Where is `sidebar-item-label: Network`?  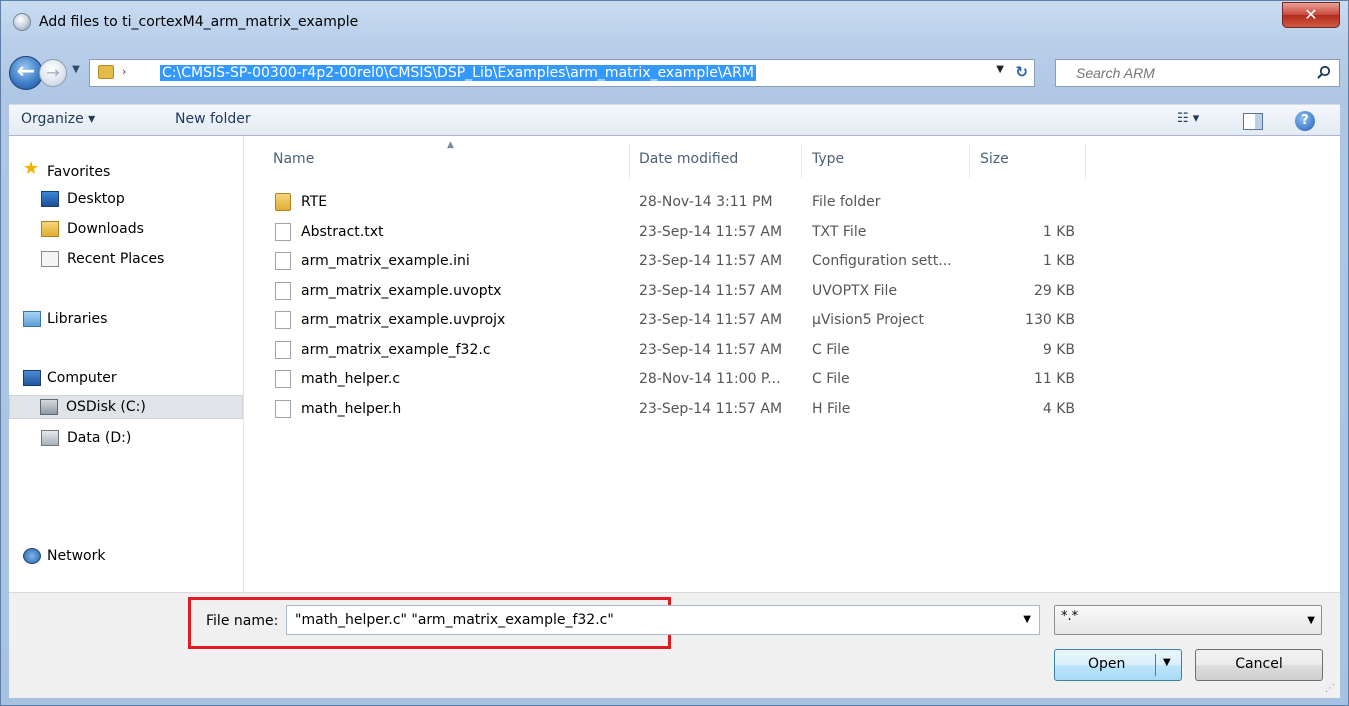
sidebar-item-label: Network is located at coordinates (76, 556).